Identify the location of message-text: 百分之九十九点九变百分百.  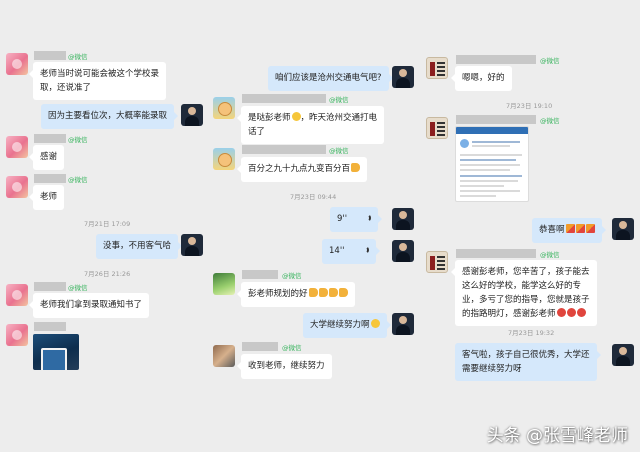
(299, 169).